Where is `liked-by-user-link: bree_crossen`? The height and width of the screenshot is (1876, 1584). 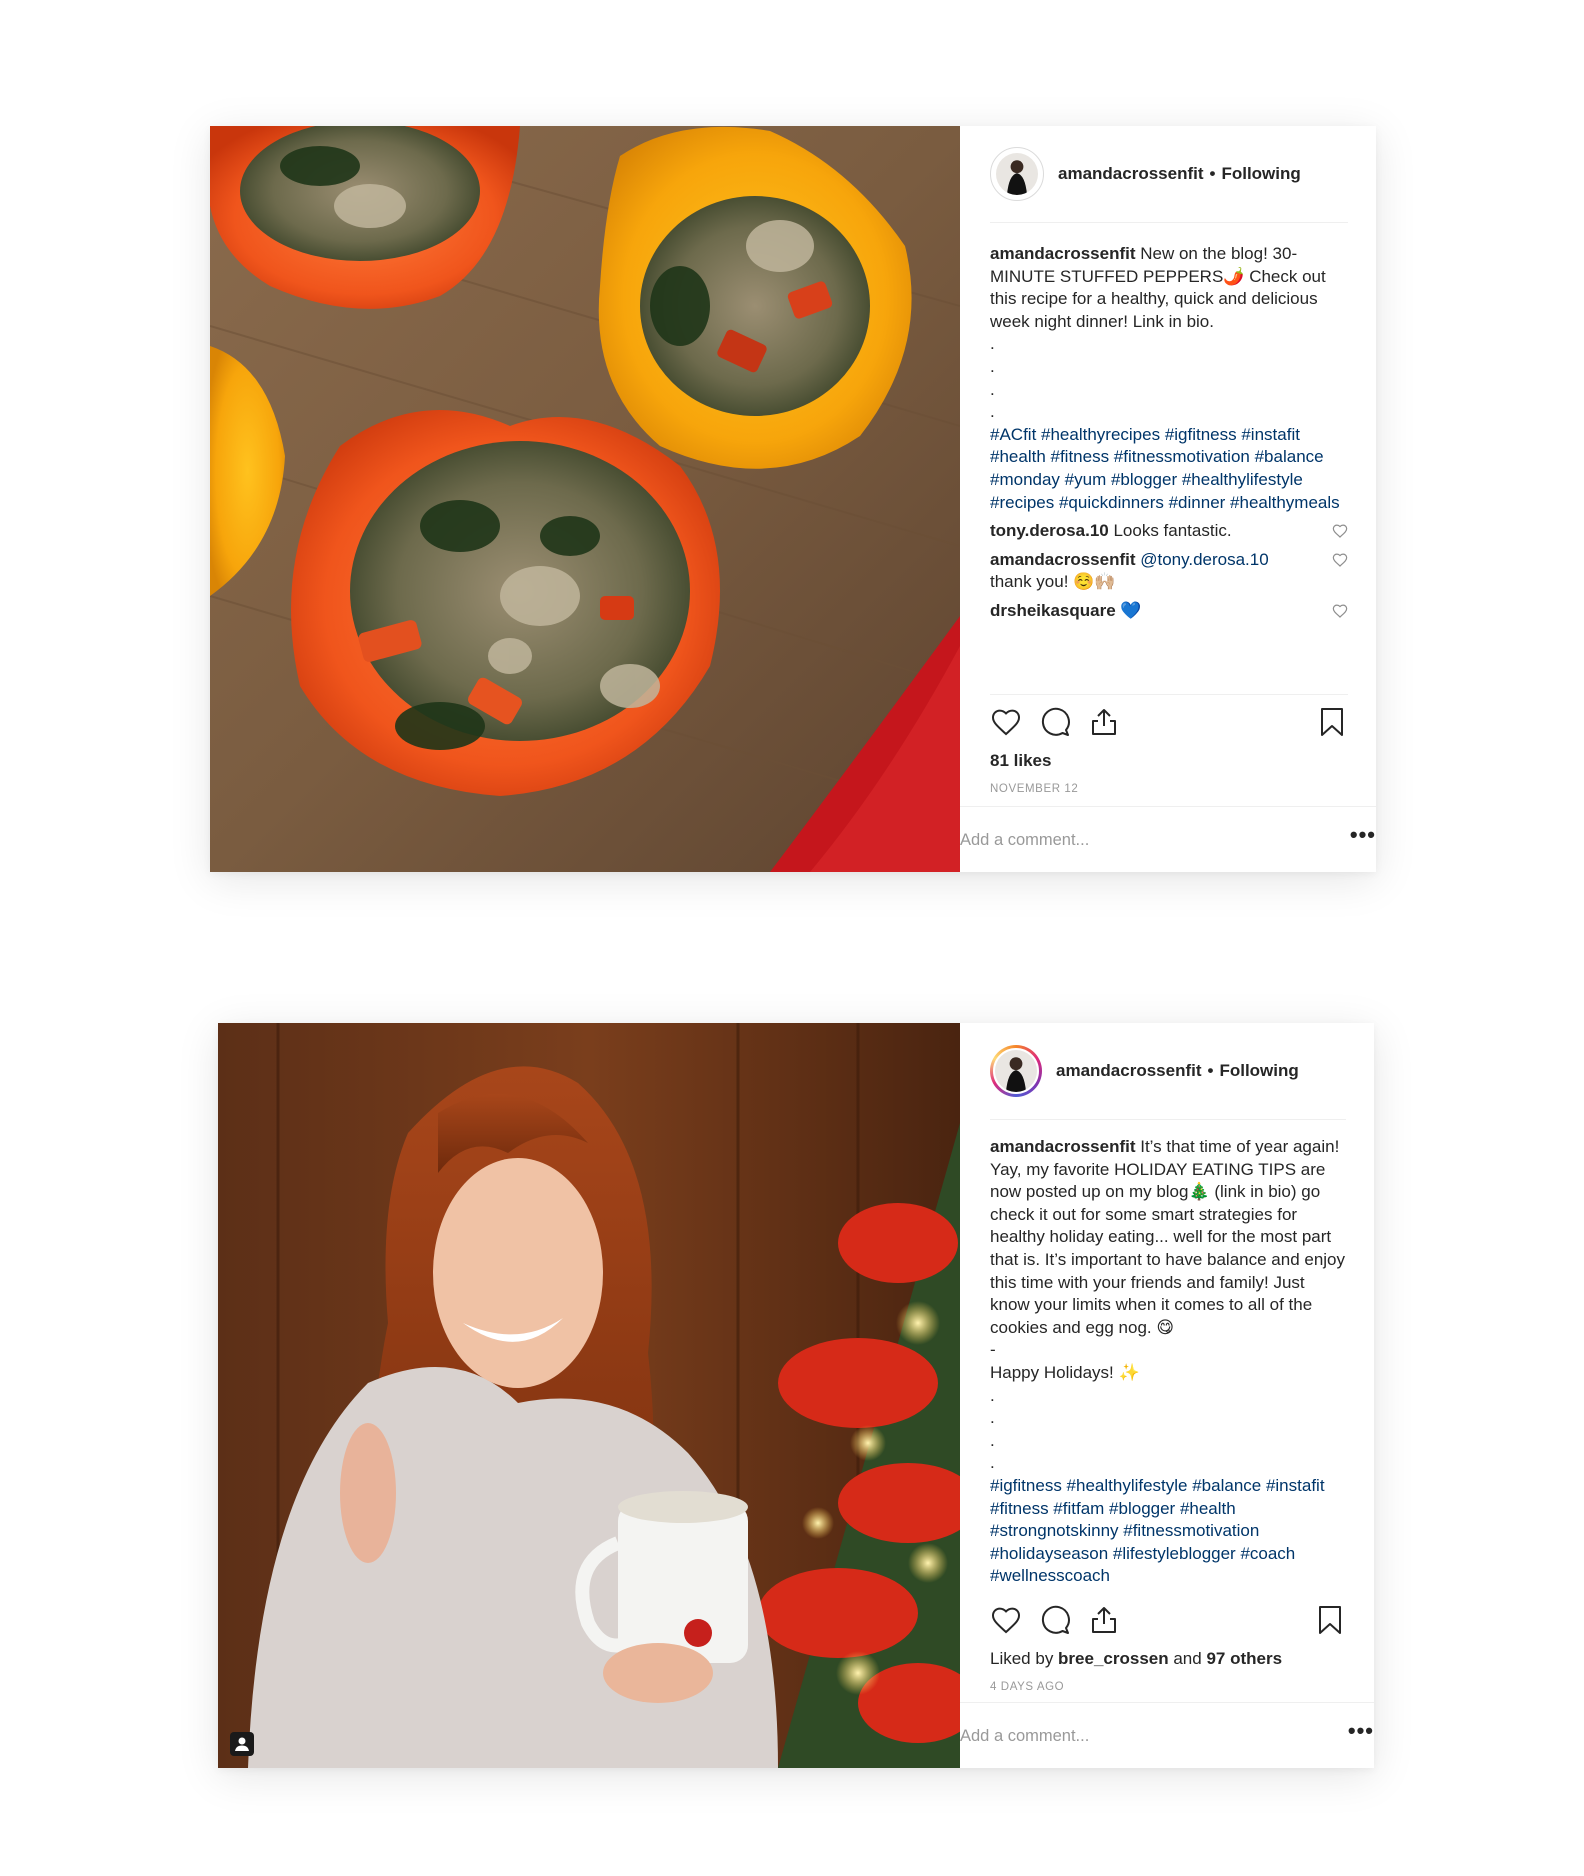 liked-by-user-link: bree_crossen is located at coordinates (1113, 1658).